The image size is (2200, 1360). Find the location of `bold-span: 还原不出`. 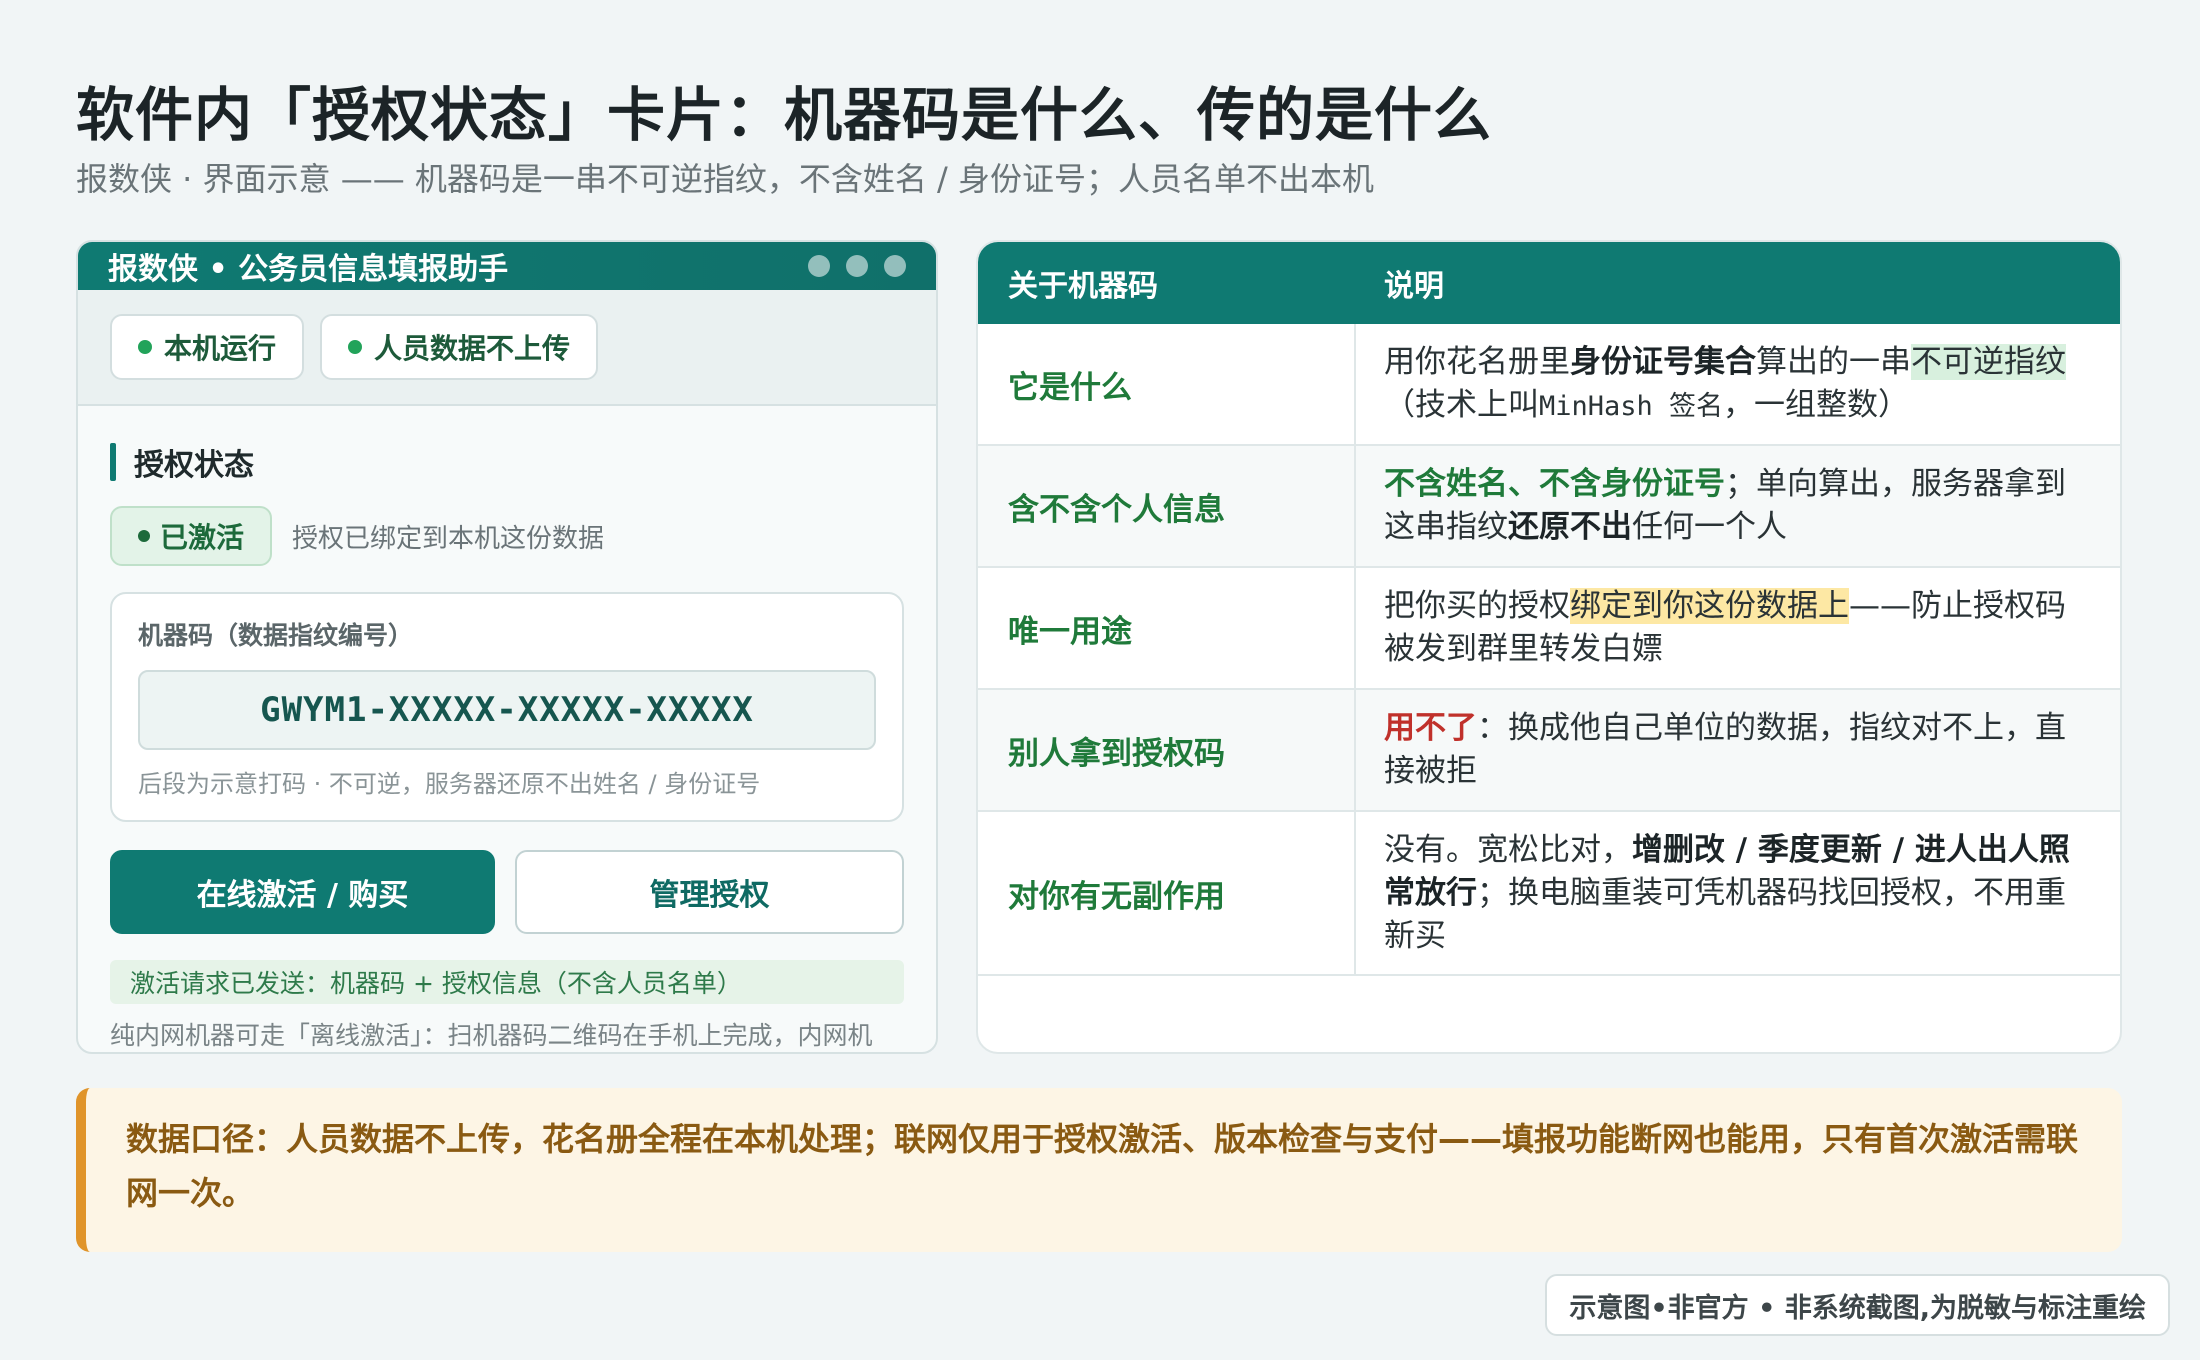

bold-span: 还原不出 is located at coordinates (1570, 527).